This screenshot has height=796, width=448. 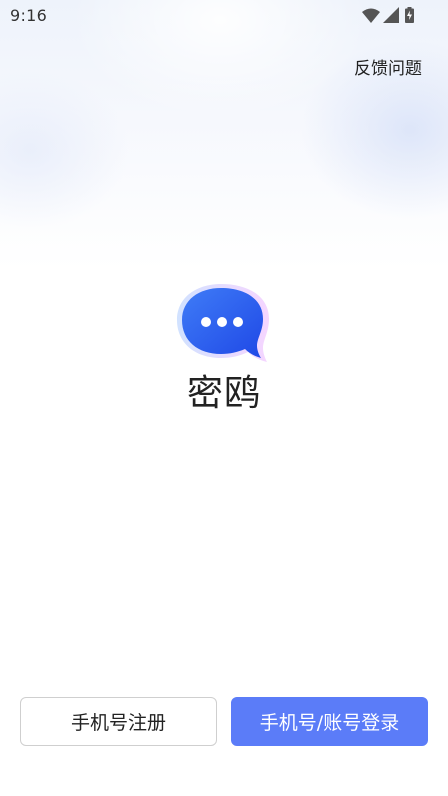 I want to click on app-name: 密鸥, so click(x=223, y=393).